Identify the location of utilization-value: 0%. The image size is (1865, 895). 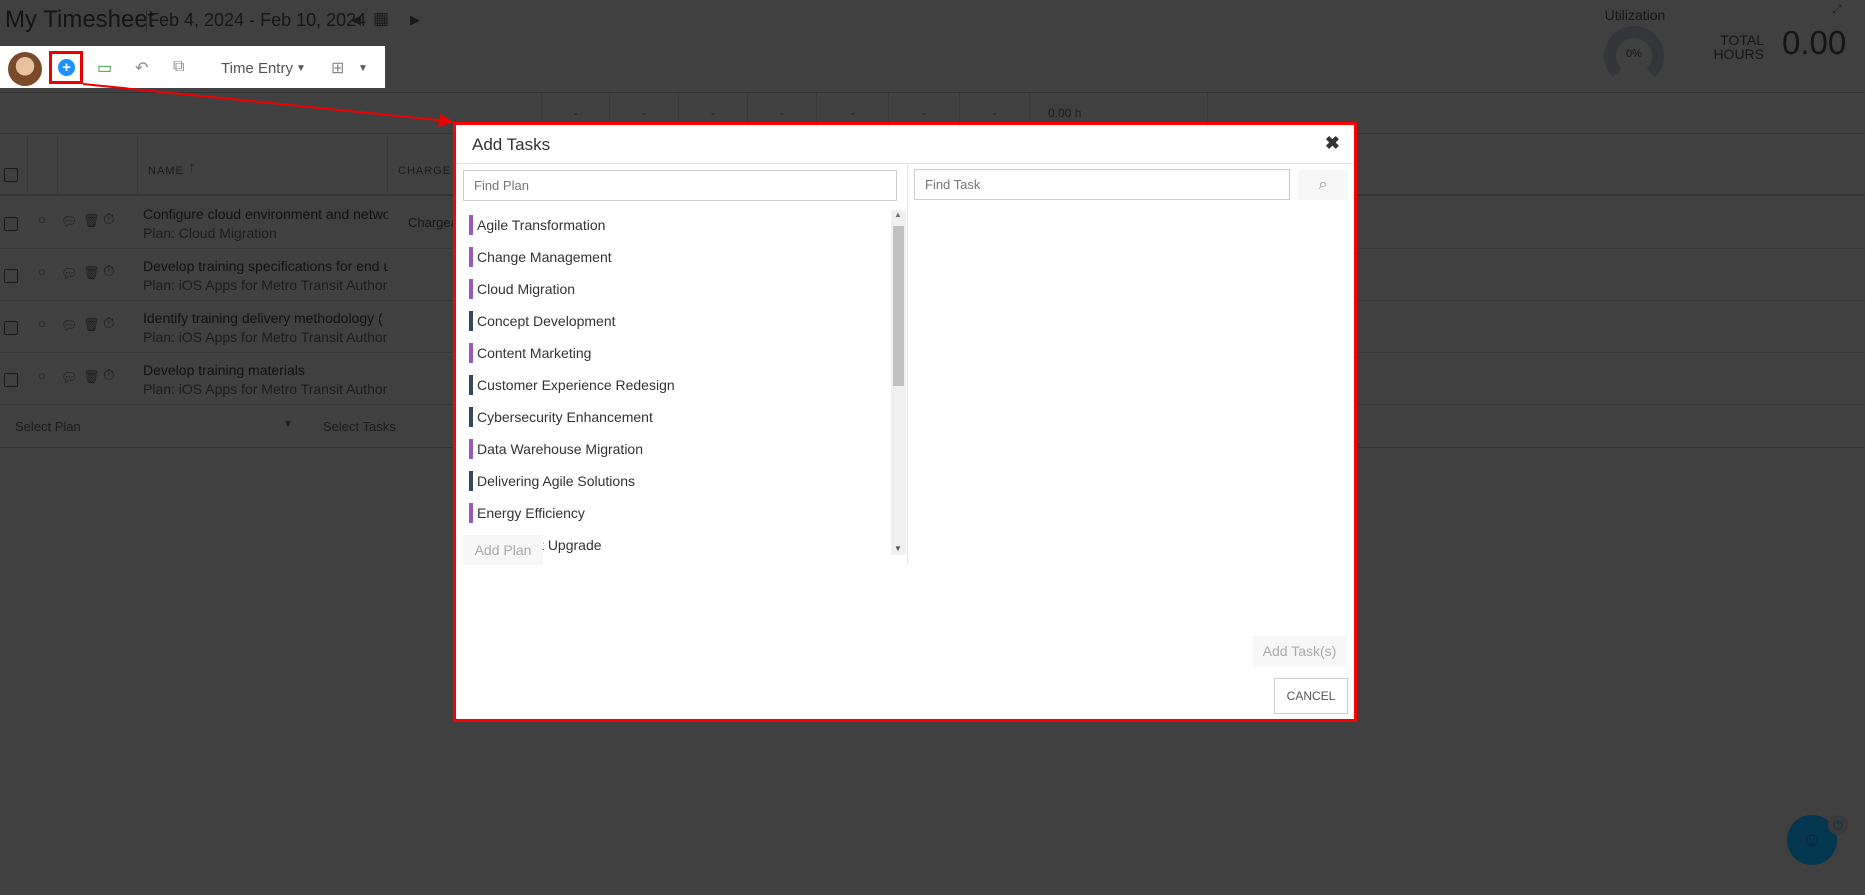
(1634, 54).